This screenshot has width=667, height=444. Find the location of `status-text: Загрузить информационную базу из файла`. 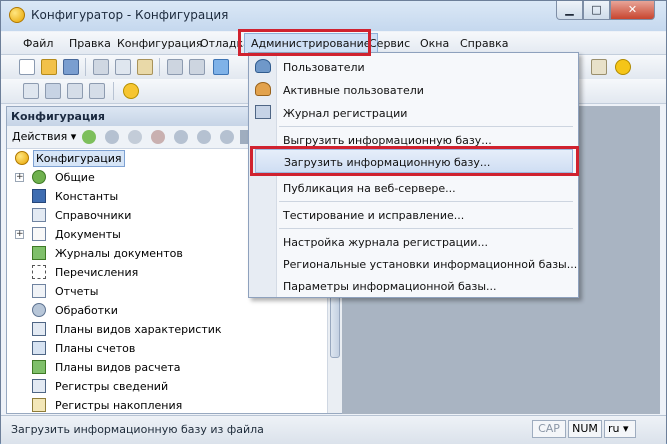

status-text: Загрузить информационную базу из файла is located at coordinates (137, 429).